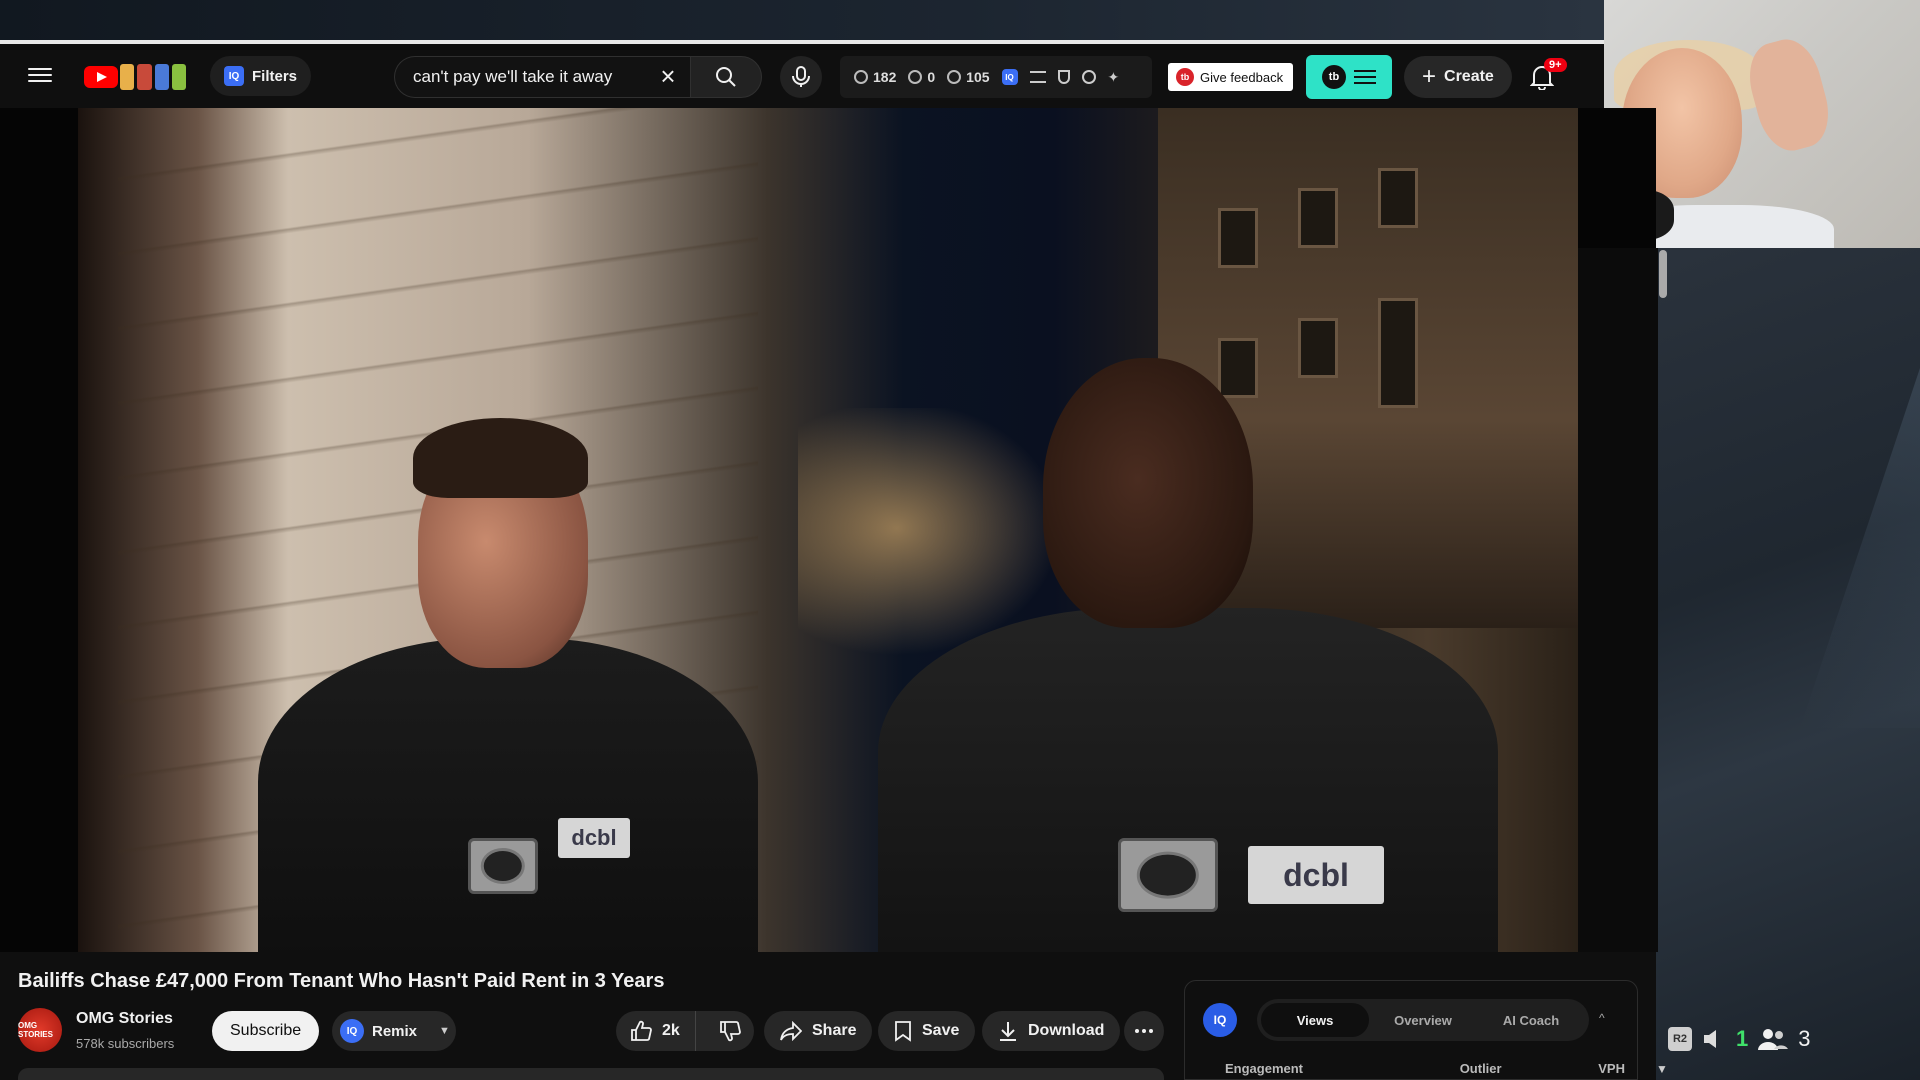  Describe the element at coordinates (1066, 1030) in the screenshot. I see `download-label: Download` at that location.